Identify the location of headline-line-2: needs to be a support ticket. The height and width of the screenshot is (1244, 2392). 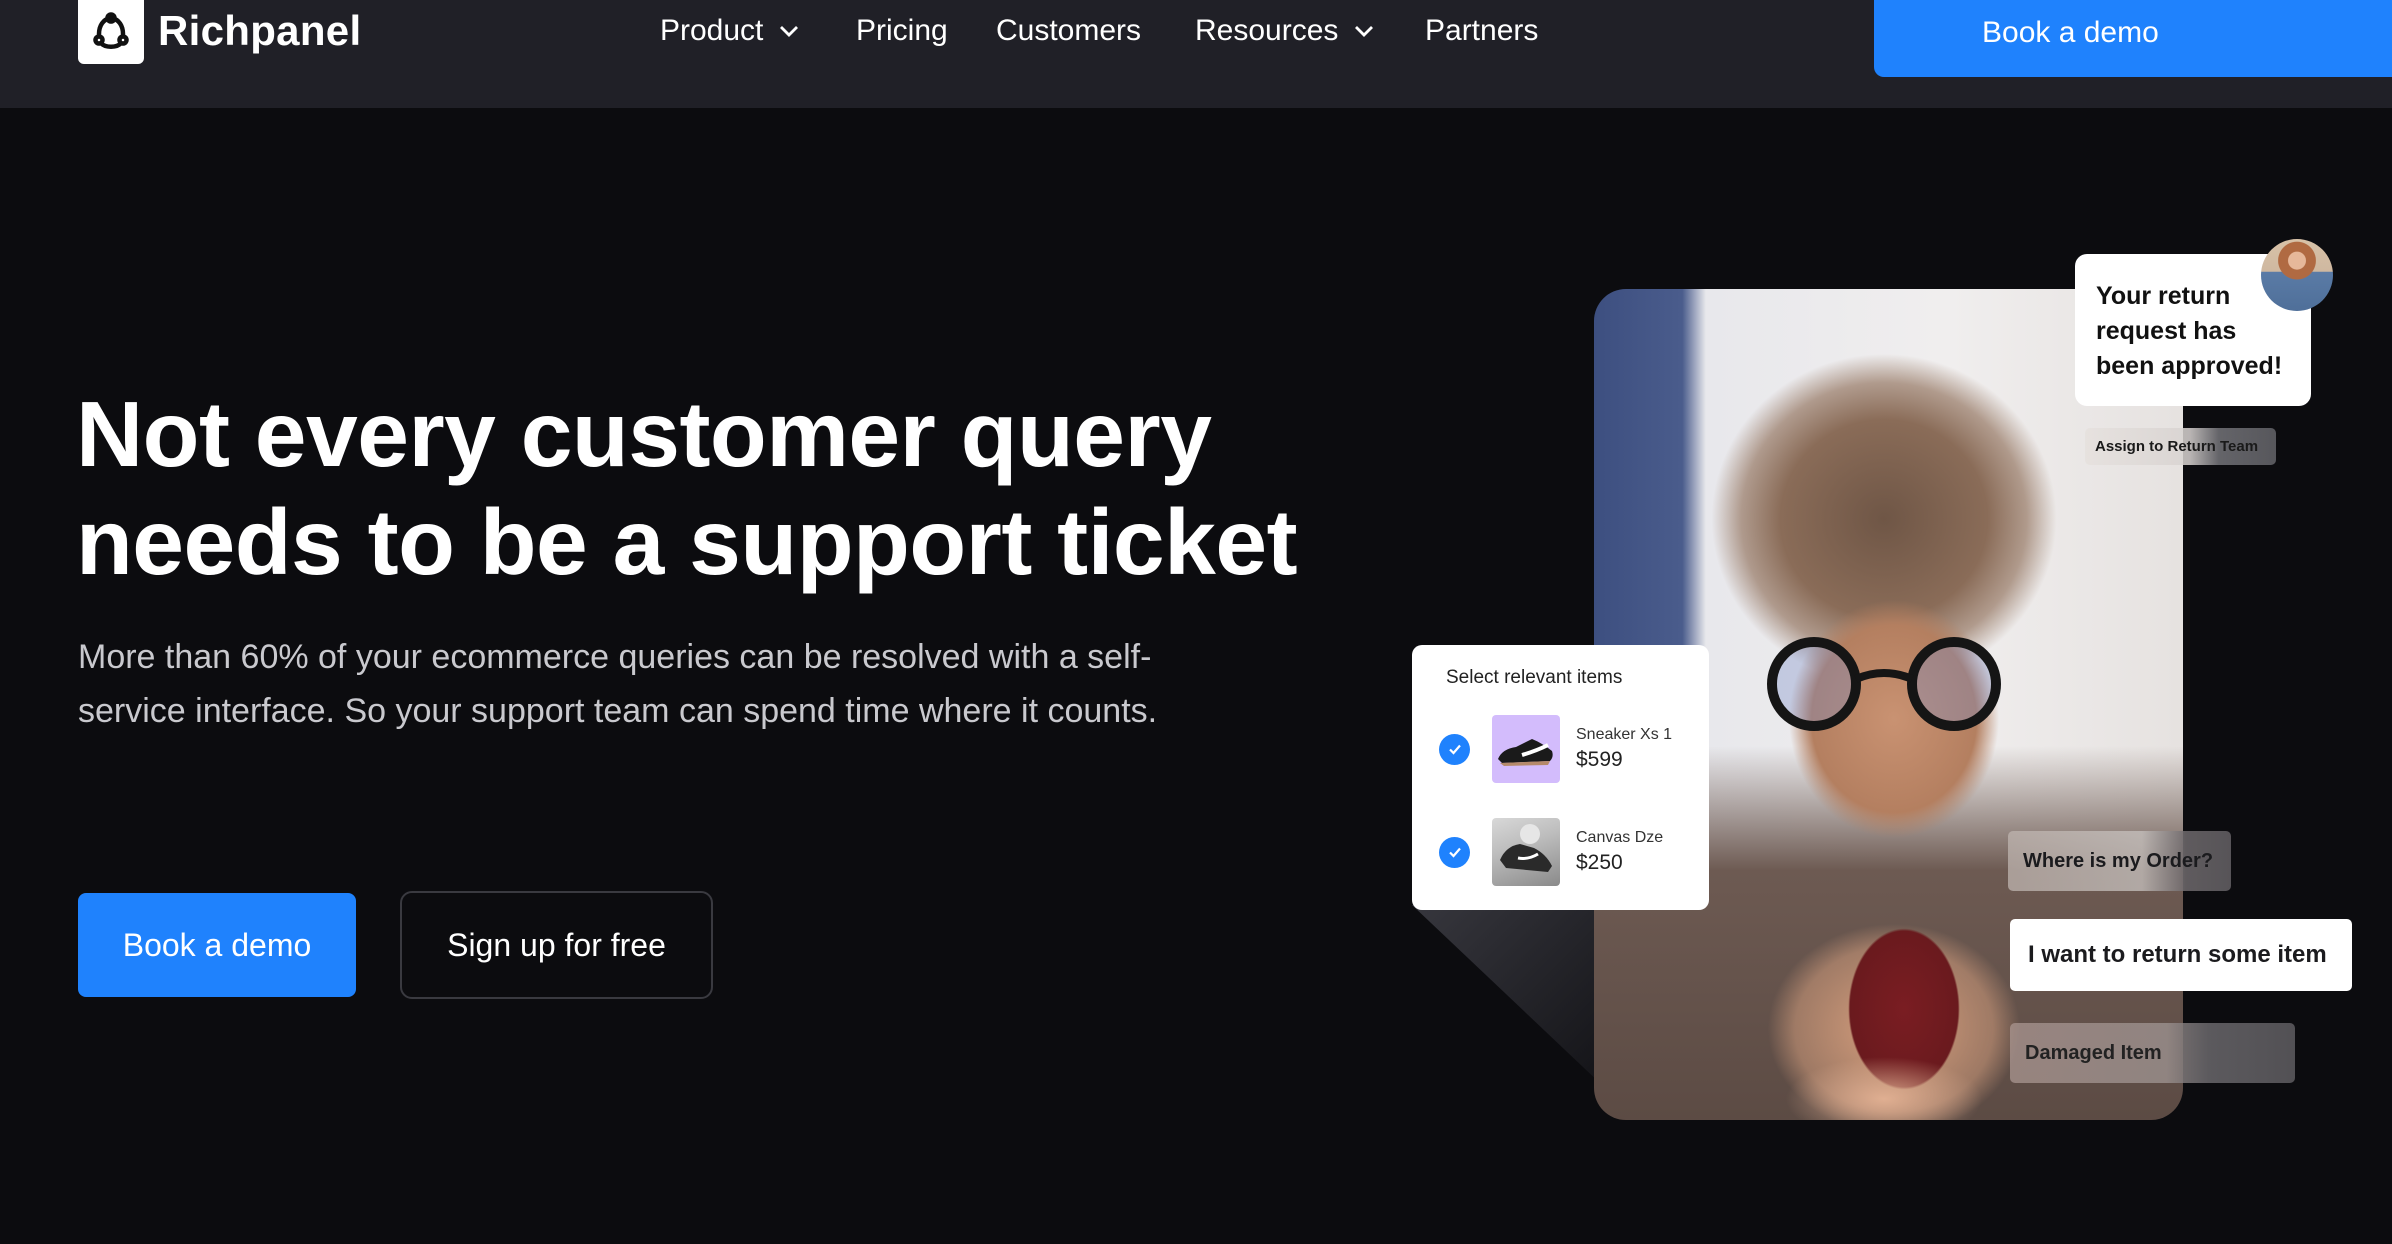
(687, 542).